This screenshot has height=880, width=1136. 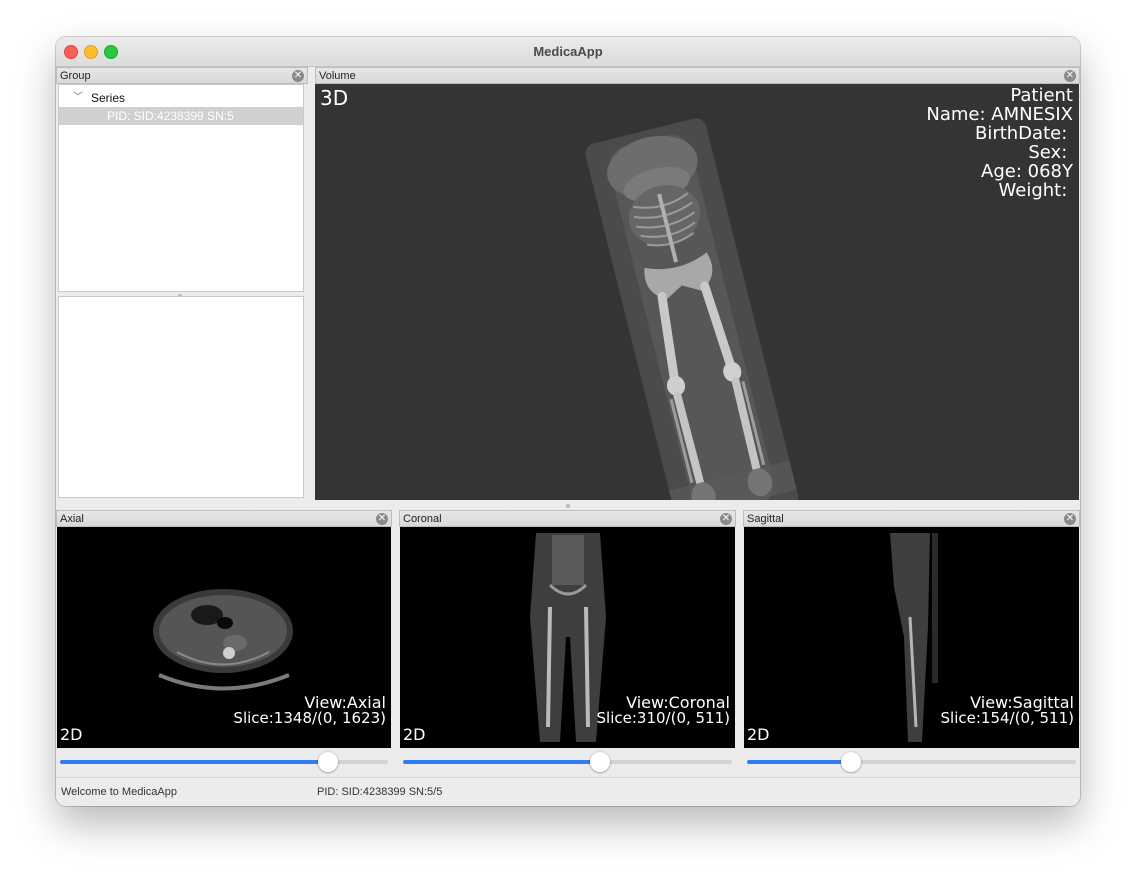 I want to click on tree-item-series: ﹀ Series, so click(x=181, y=98).